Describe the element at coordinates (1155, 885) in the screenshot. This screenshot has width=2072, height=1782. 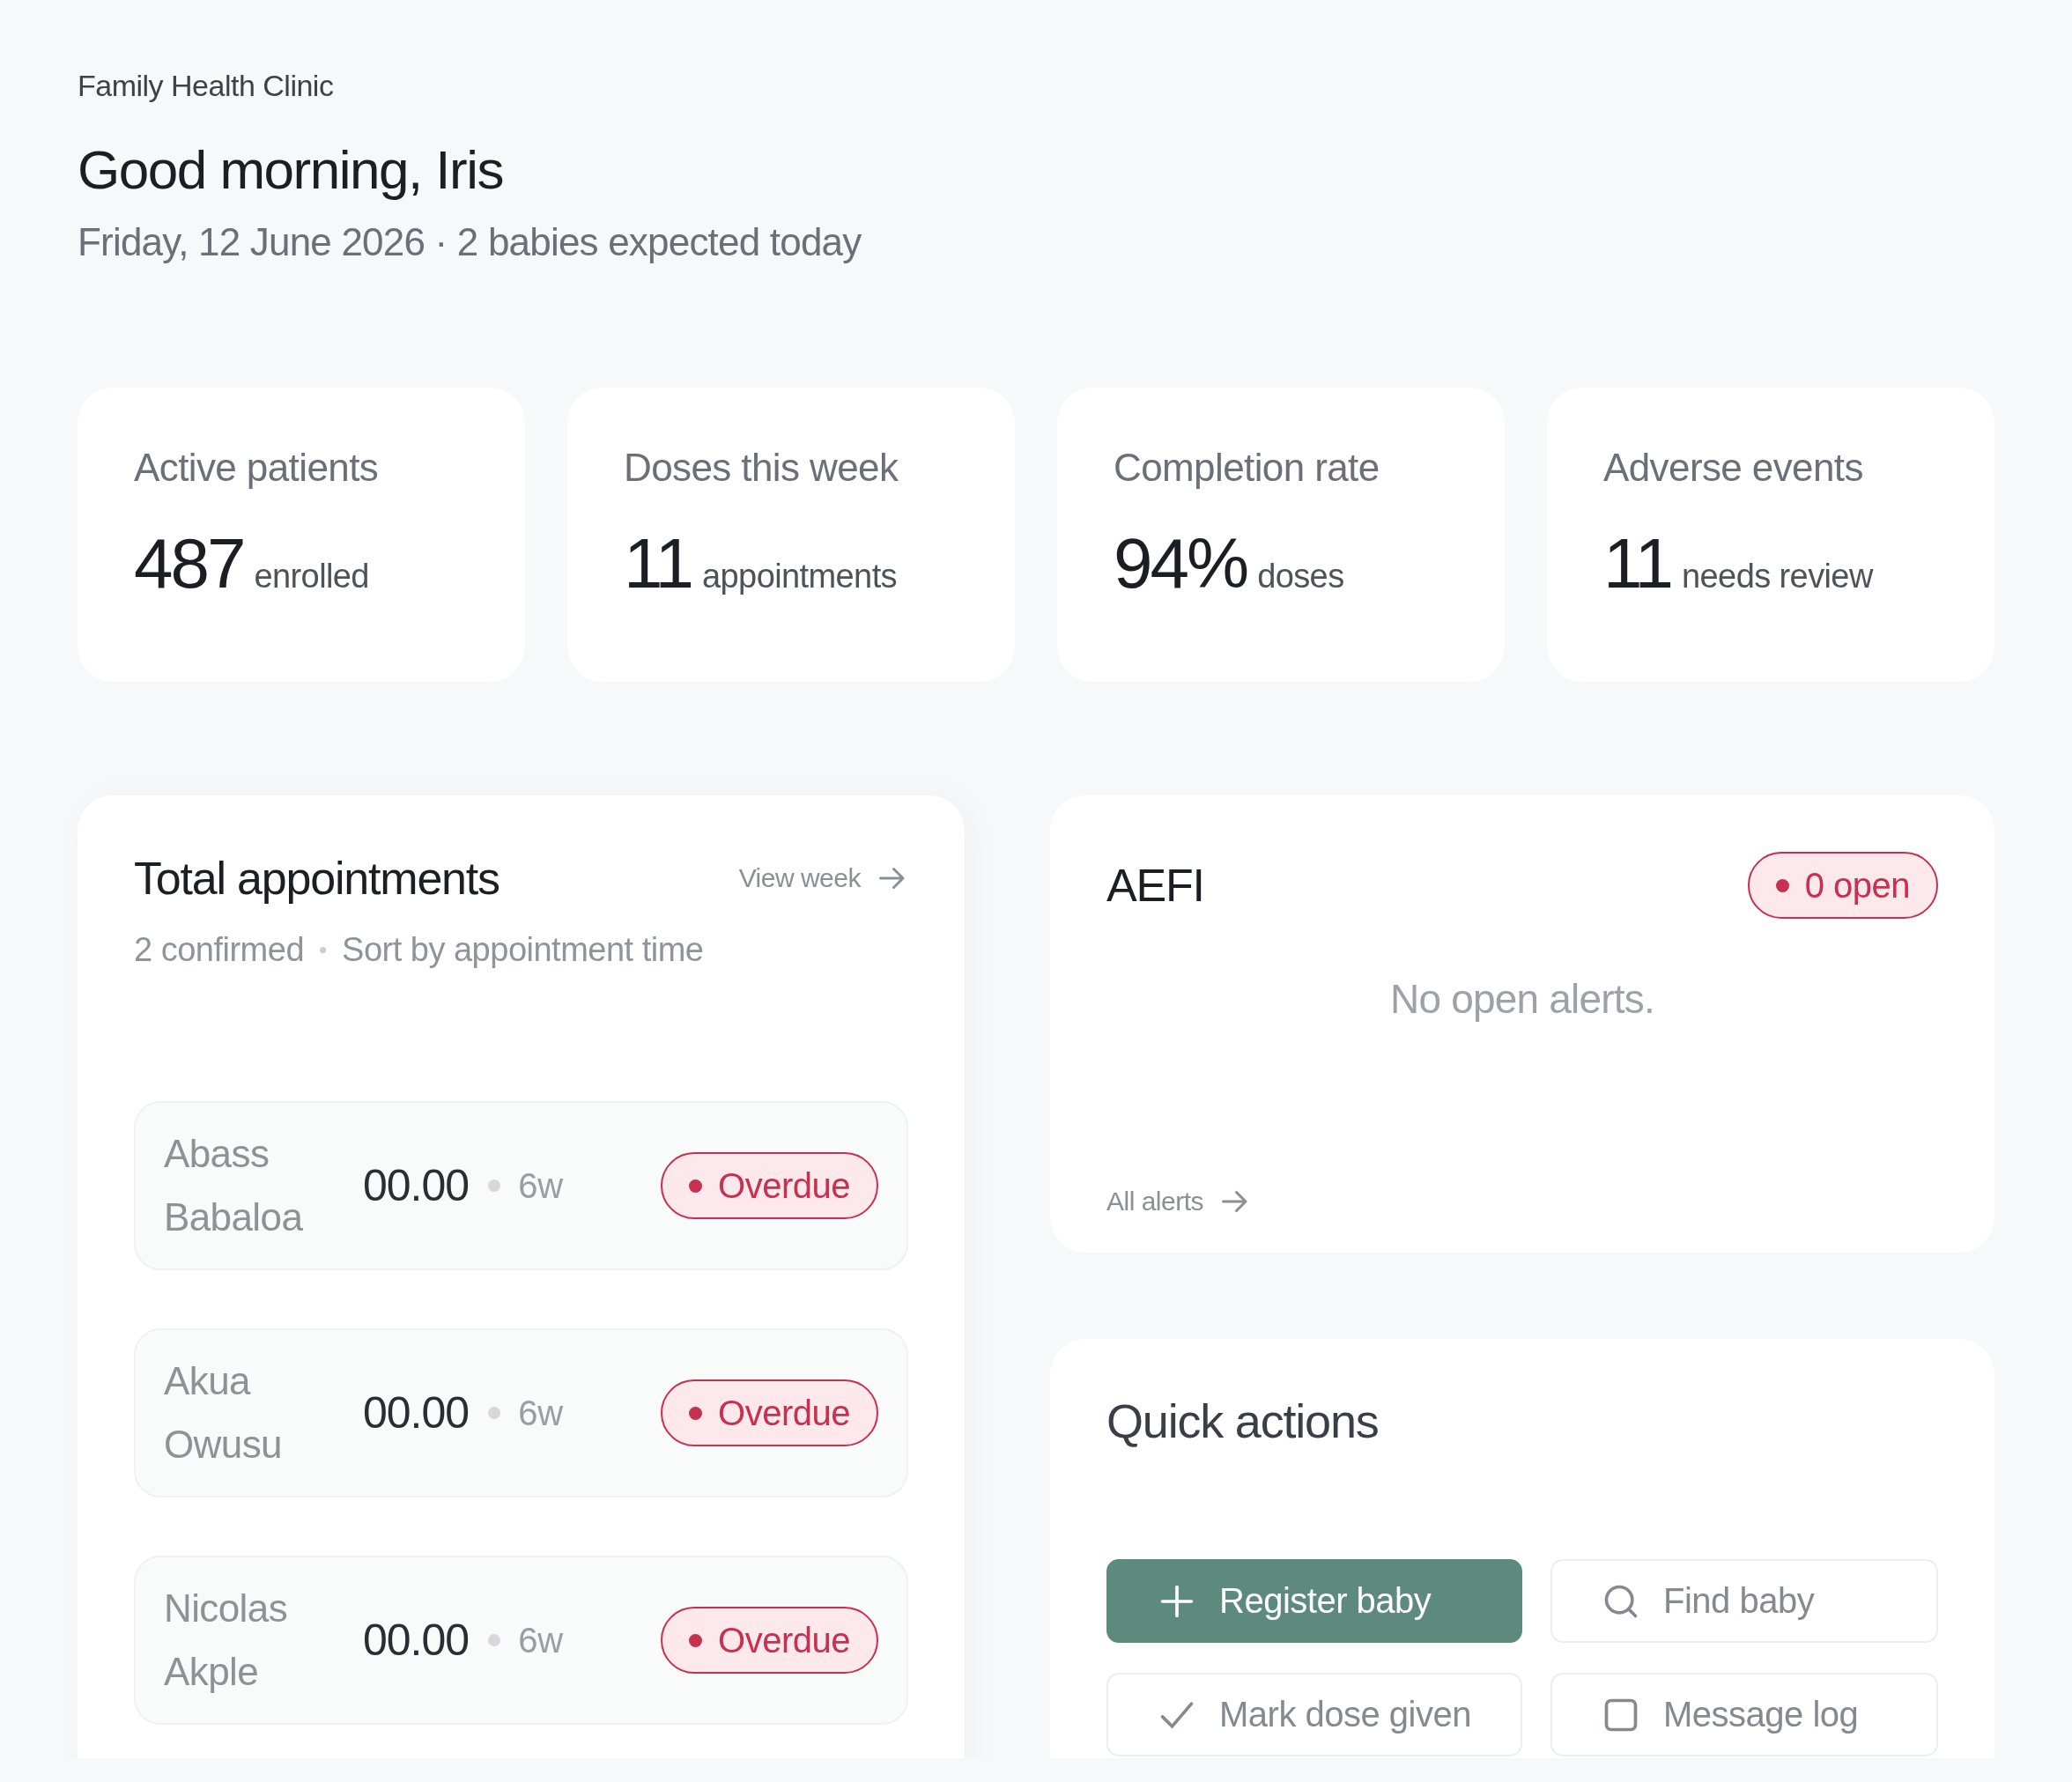
I see `card-title: AEFI` at that location.